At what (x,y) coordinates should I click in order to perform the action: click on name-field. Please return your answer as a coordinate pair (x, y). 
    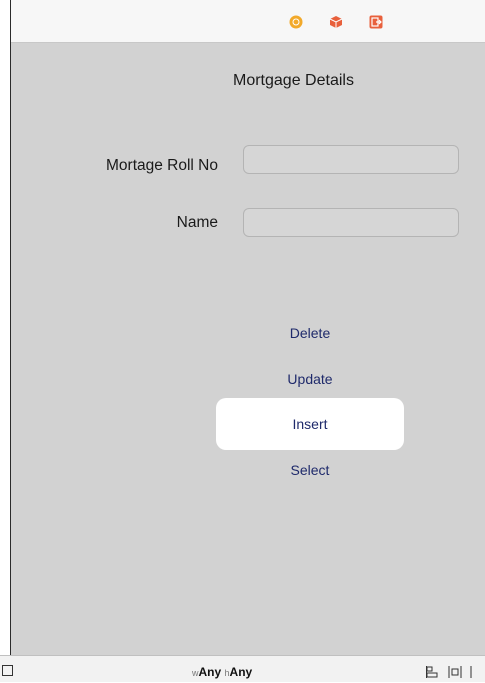
    Looking at the image, I should click on (351, 222).